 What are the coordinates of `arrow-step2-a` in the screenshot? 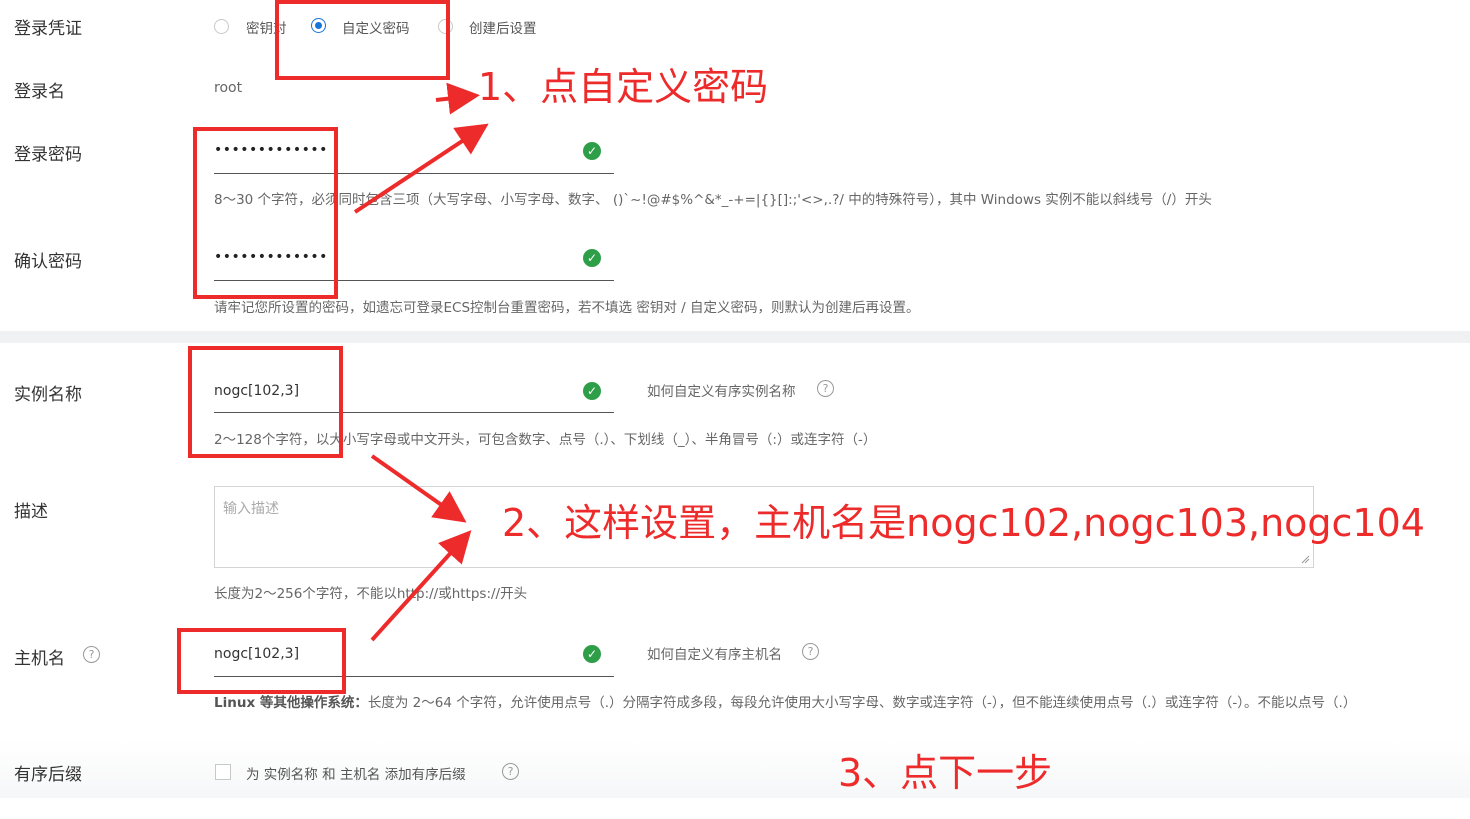 It's located at (418, 488).